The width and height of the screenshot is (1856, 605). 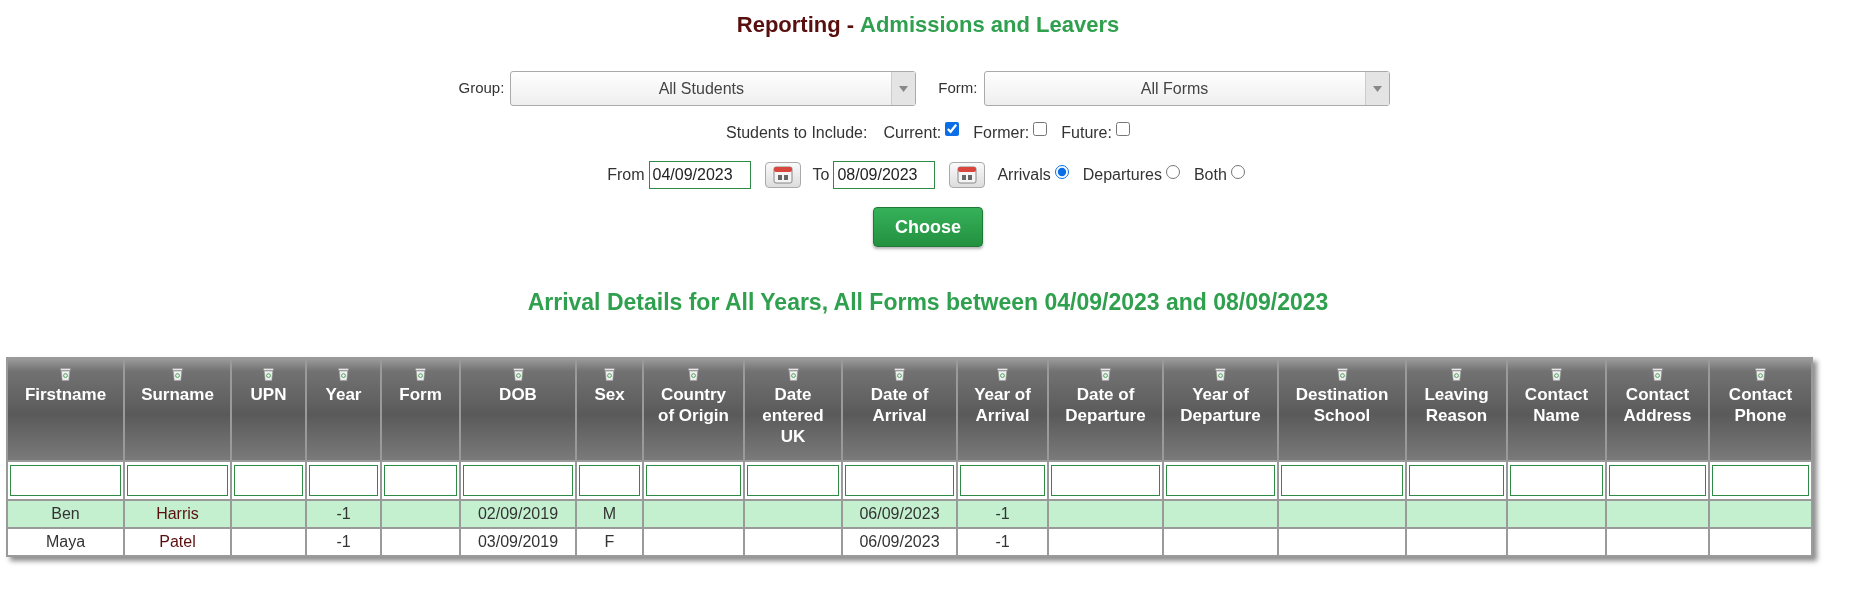 I want to click on page-title: Admissions and Leavers, so click(x=990, y=25).